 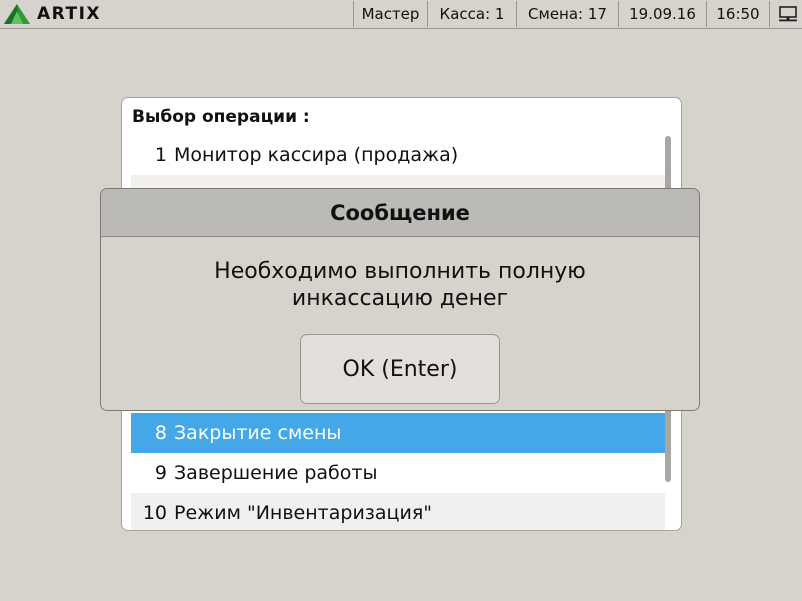 I want to click on menu-item-10: 10 Режим "Инвентаризация", so click(x=398, y=511).